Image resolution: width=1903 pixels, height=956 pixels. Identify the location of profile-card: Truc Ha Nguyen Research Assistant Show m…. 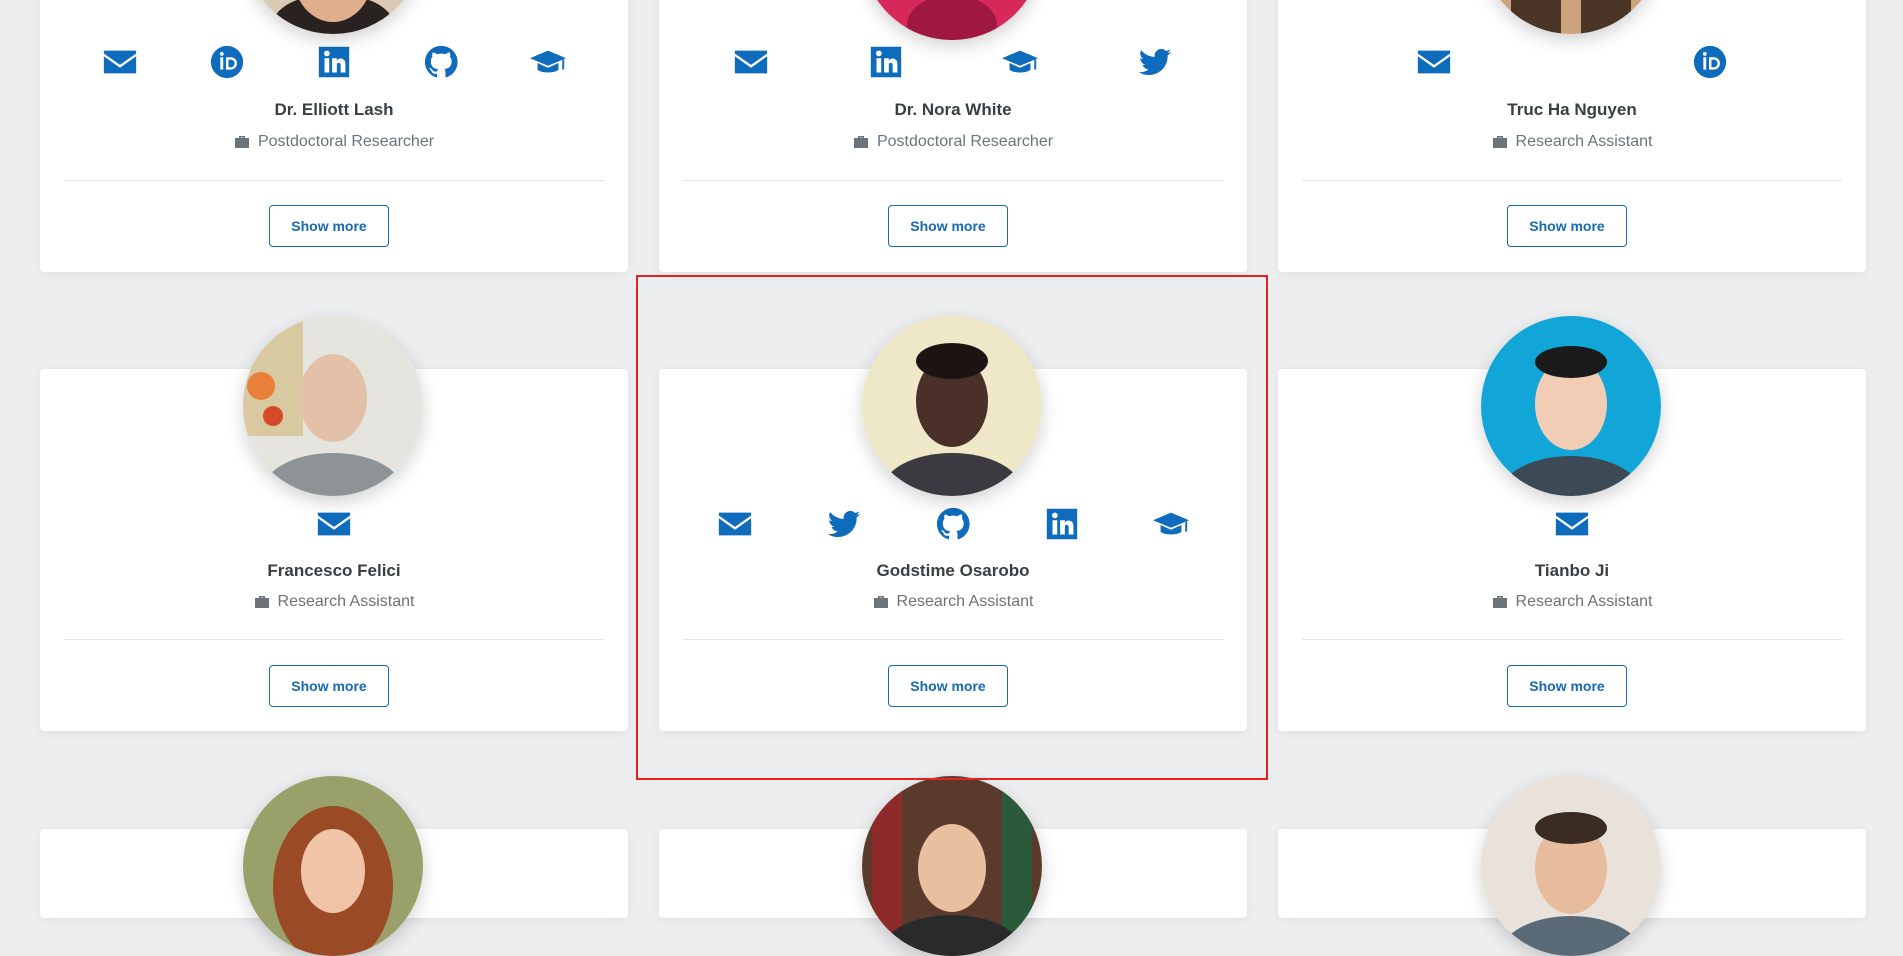
(1572, 136).